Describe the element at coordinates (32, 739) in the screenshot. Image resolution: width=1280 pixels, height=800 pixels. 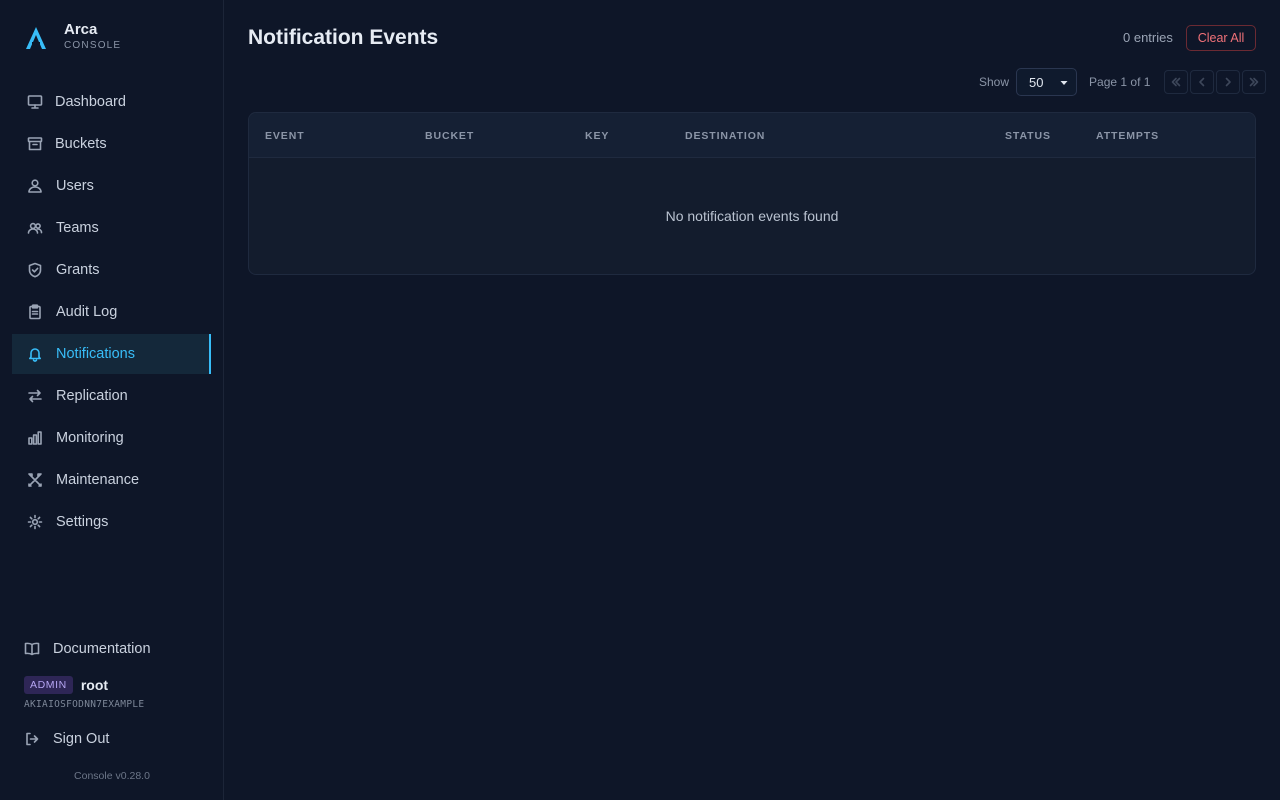
I see `logout-icon` at that location.